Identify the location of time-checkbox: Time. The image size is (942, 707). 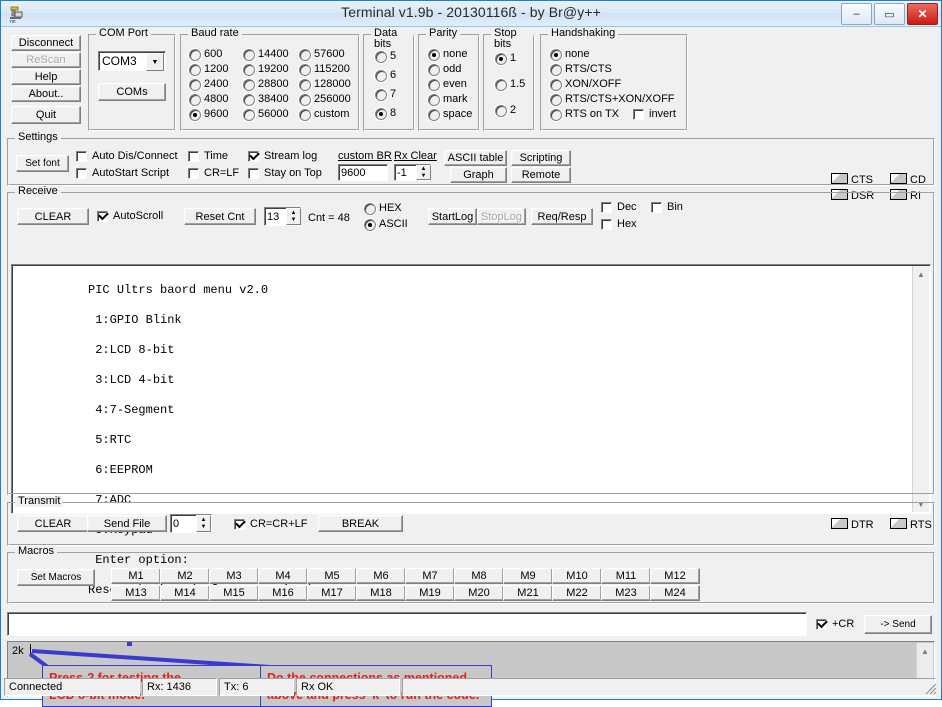
(208, 156).